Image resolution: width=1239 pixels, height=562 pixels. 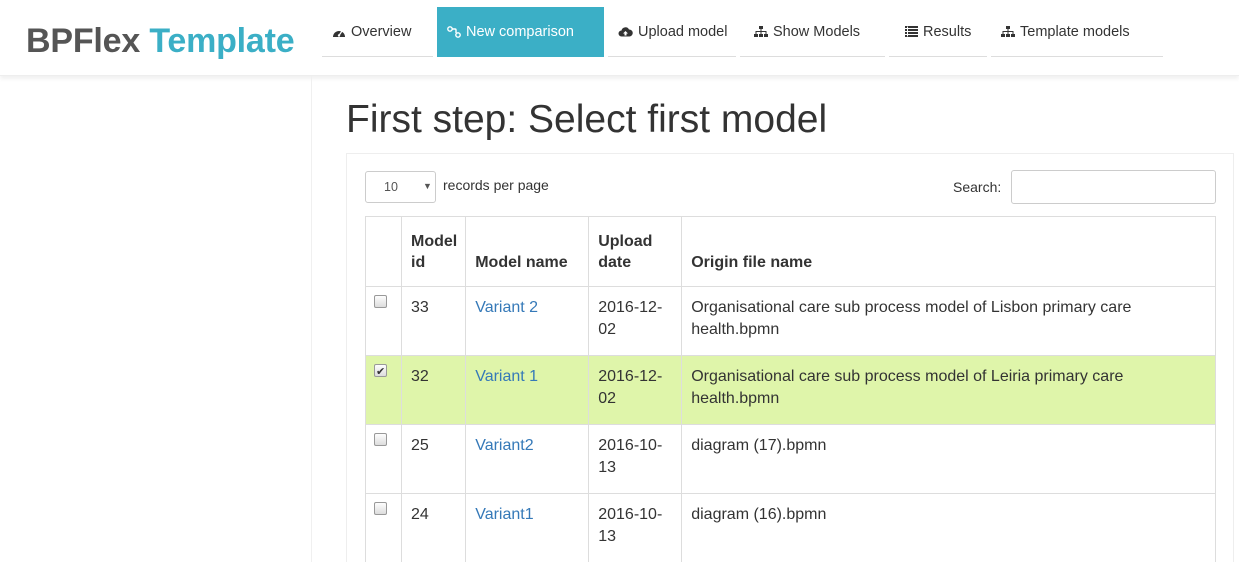 I want to click on model-name-link: Variant 2, so click(x=506, y=307).